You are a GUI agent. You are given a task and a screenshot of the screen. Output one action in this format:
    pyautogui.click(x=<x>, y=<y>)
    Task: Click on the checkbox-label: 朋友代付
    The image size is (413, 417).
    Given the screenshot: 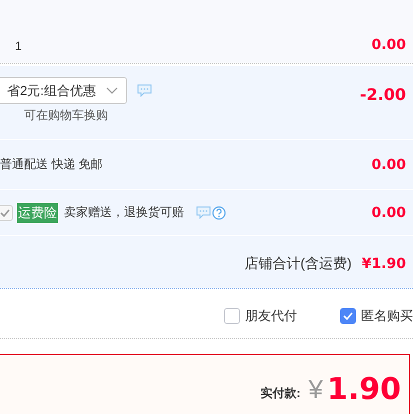 What is the action you would take?
    pyautogui.click(x=271, y=315)
    